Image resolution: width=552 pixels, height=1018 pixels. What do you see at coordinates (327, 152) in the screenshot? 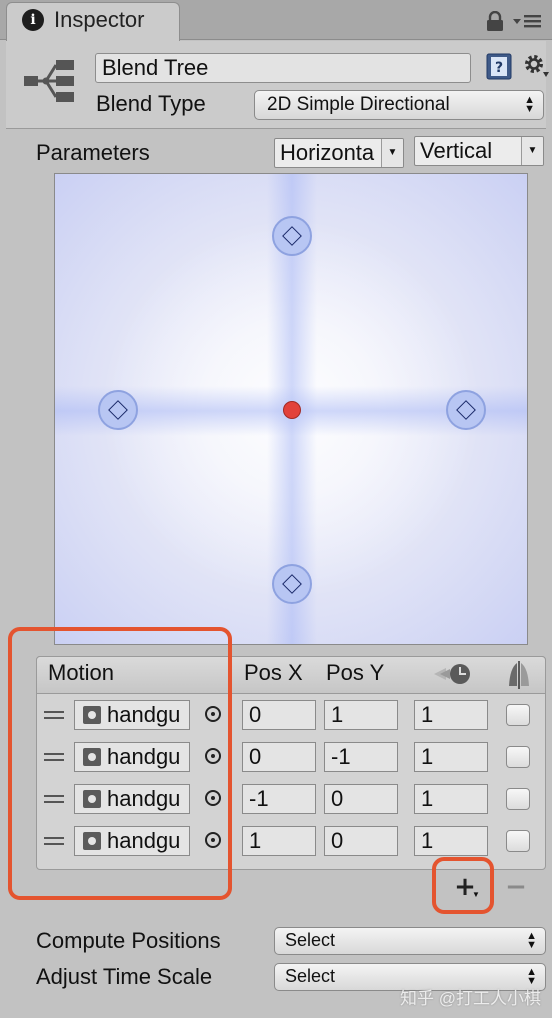
I see `x-parameter-value: Horizonta` at bounding box center [327, 152].